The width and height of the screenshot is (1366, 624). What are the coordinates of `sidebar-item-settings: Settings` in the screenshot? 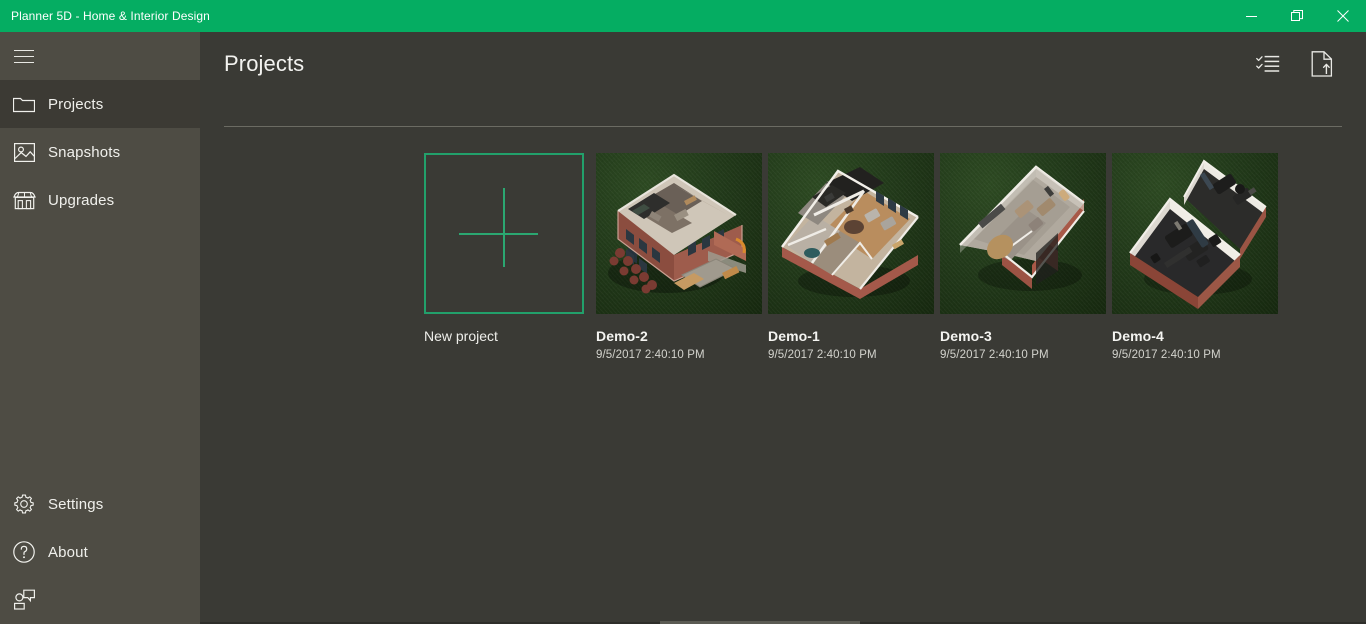 It's located at (100, 504).